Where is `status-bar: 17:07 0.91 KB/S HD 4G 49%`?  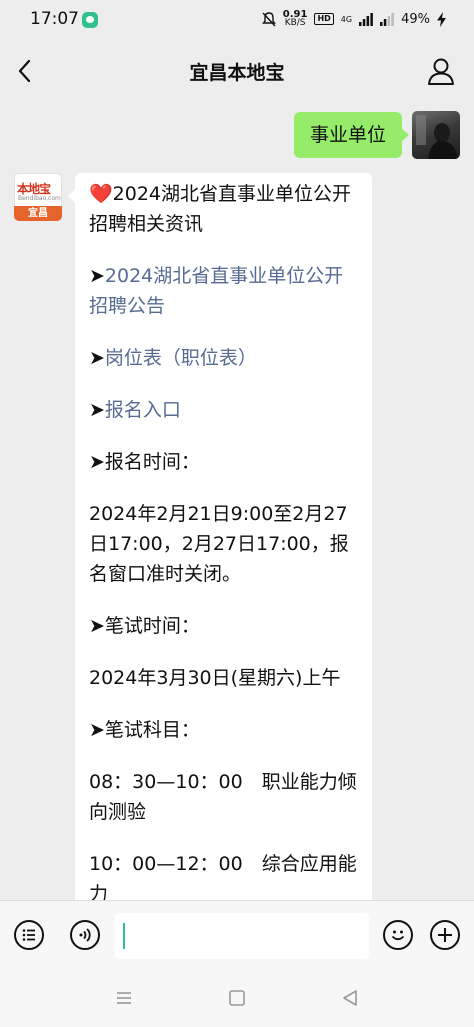
status-bar: 17:07 0.91 KB/S HD 4G 49% is located at coordinates (237, 20).